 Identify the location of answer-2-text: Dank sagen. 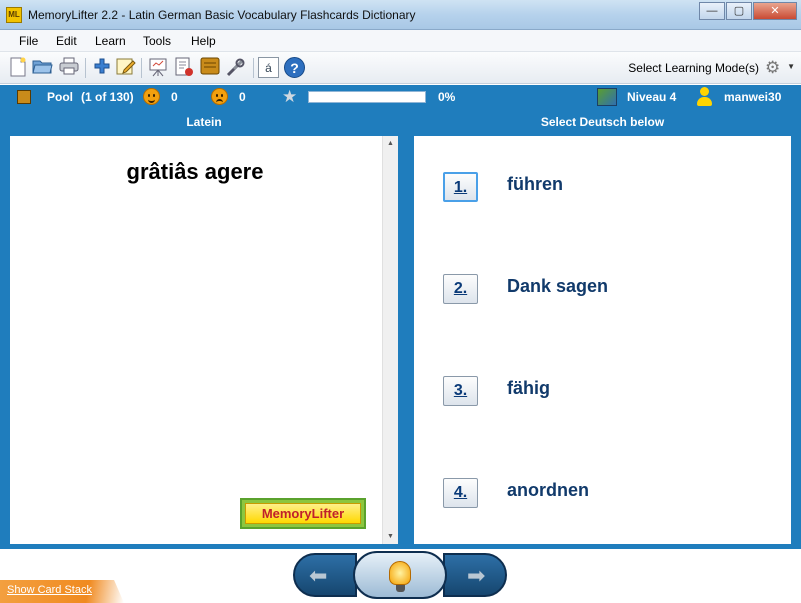
(557, 286).